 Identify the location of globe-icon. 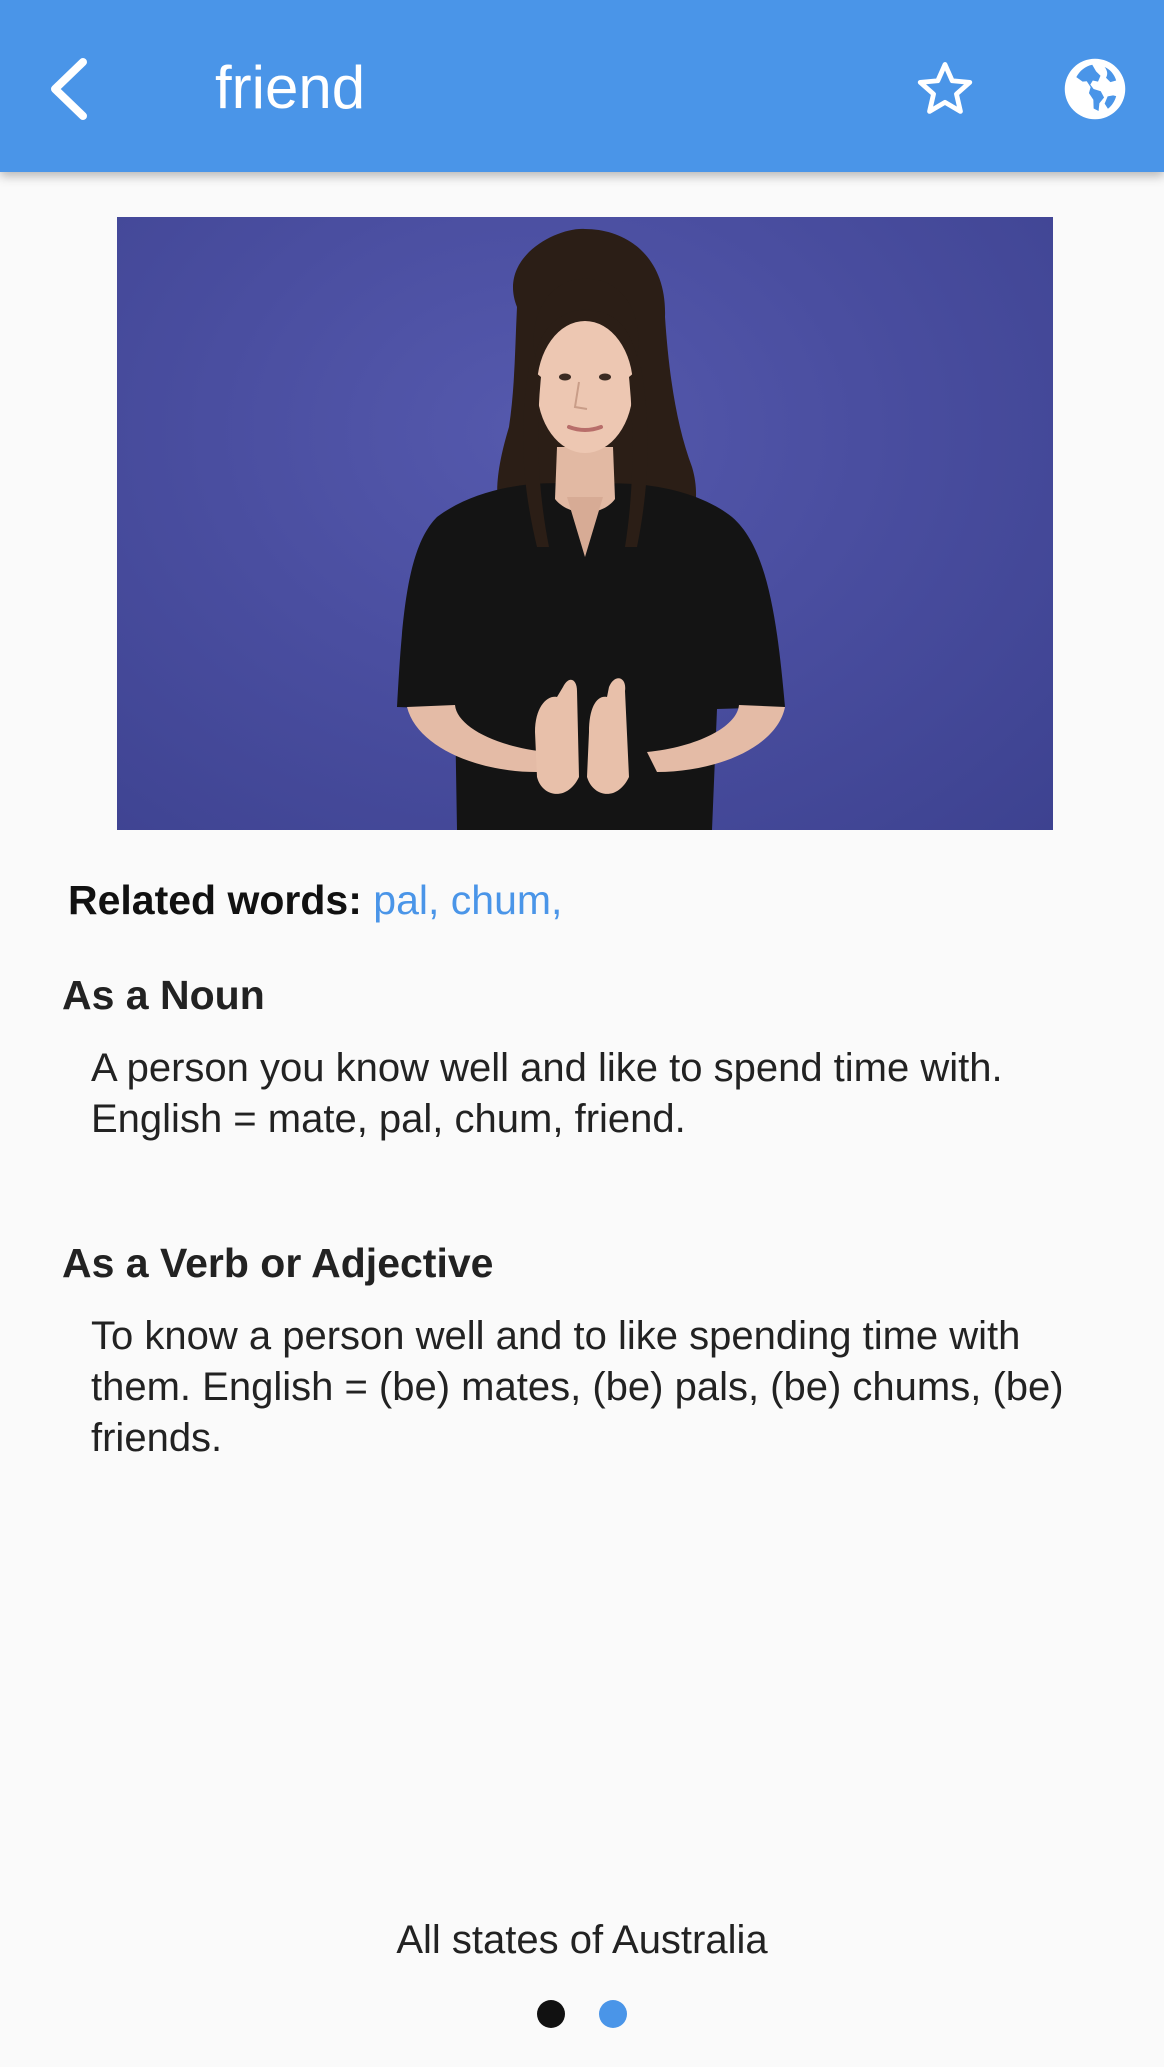
(1095, 89).